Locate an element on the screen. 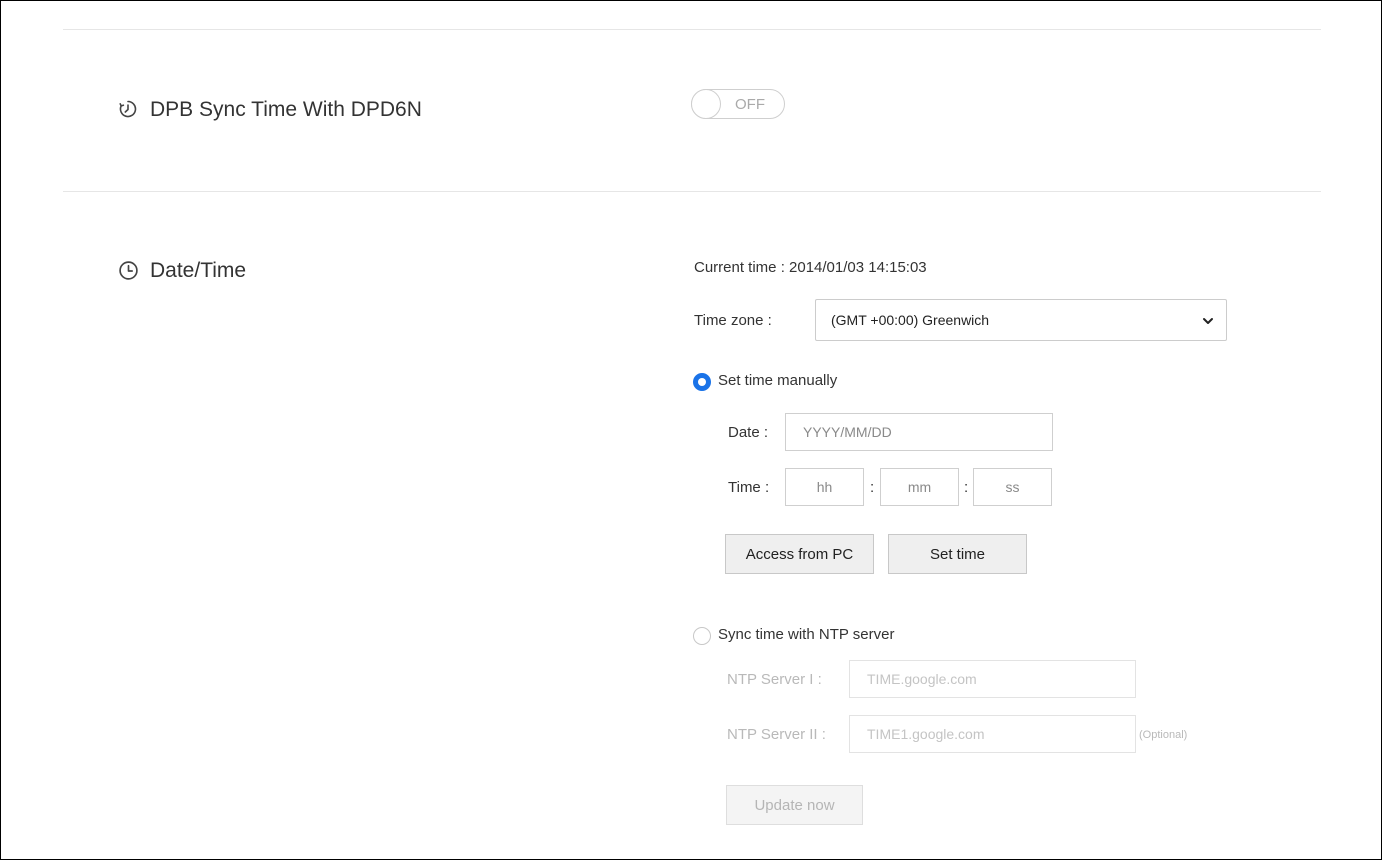 Image resolution: width=1384 pixels, height=860 pixels. timezone-label: Time zone : is located at coordinates (733, 320).